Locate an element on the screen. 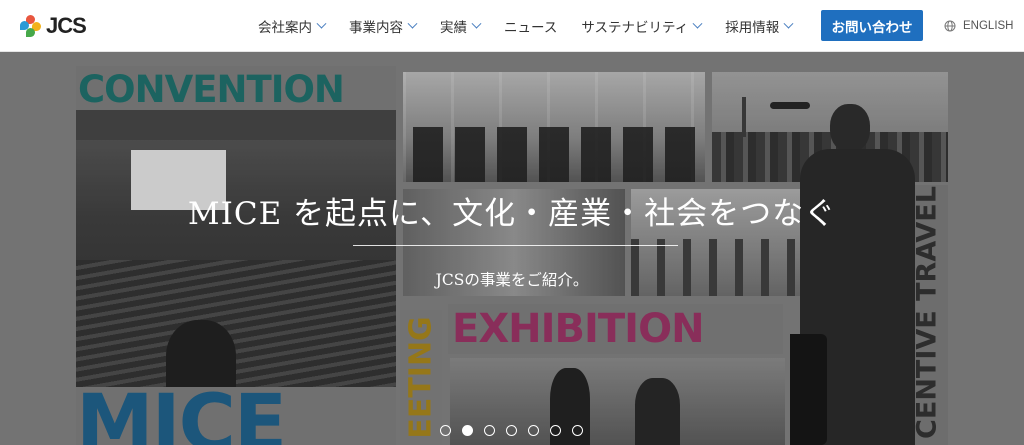 The width and height of the screenshot is (1024, 445). main-nav: 会社案内 事業内容 実績 ニュース サステナビリティ 採用情報 is located at coordinates (537, 26).